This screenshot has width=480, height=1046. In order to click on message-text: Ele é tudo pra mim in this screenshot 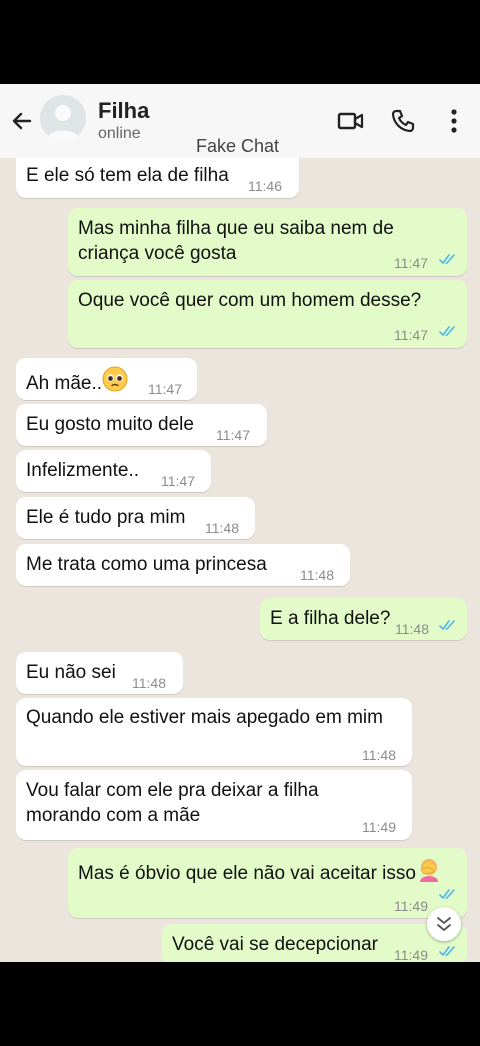, I will do `click(106, 517)`.